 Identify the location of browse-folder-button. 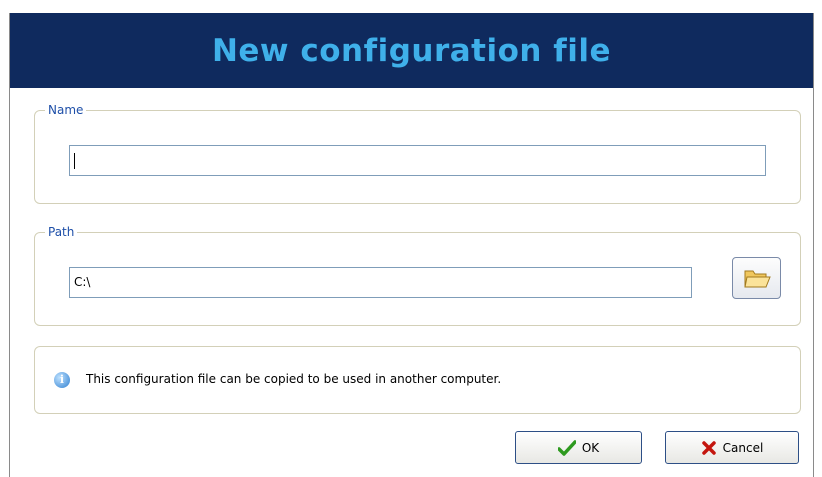
(756, 278).